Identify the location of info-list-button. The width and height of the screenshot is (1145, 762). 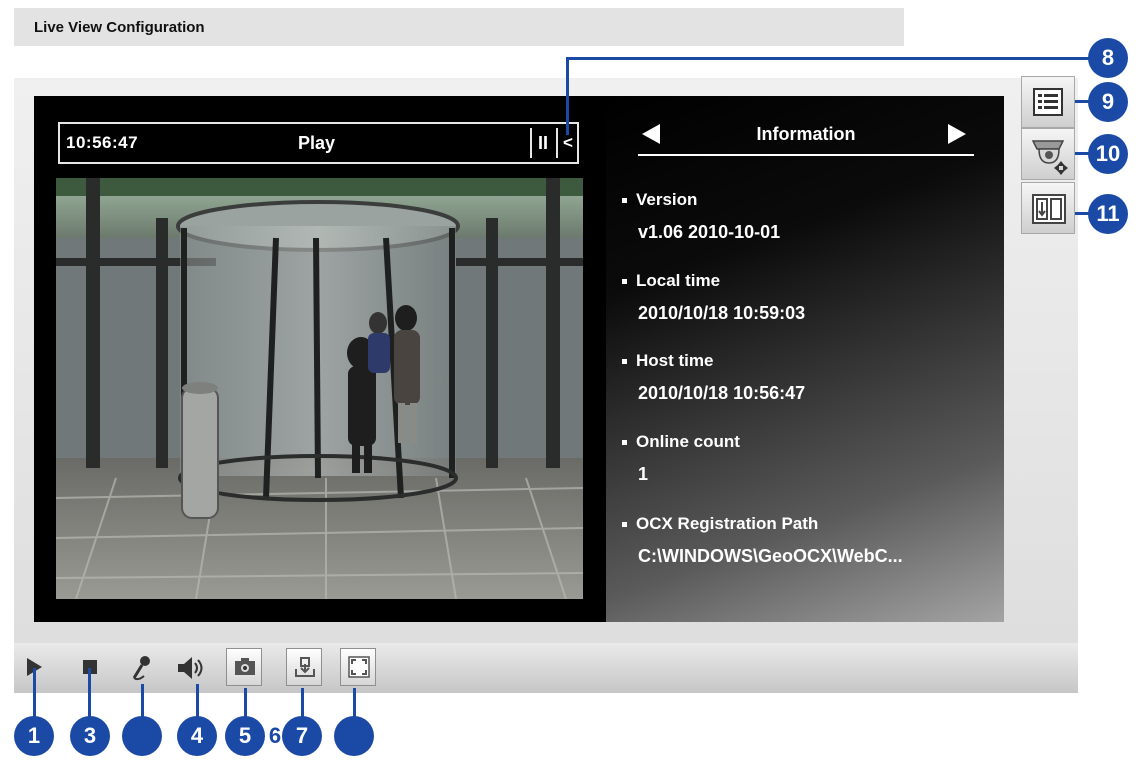
(1048, 102).